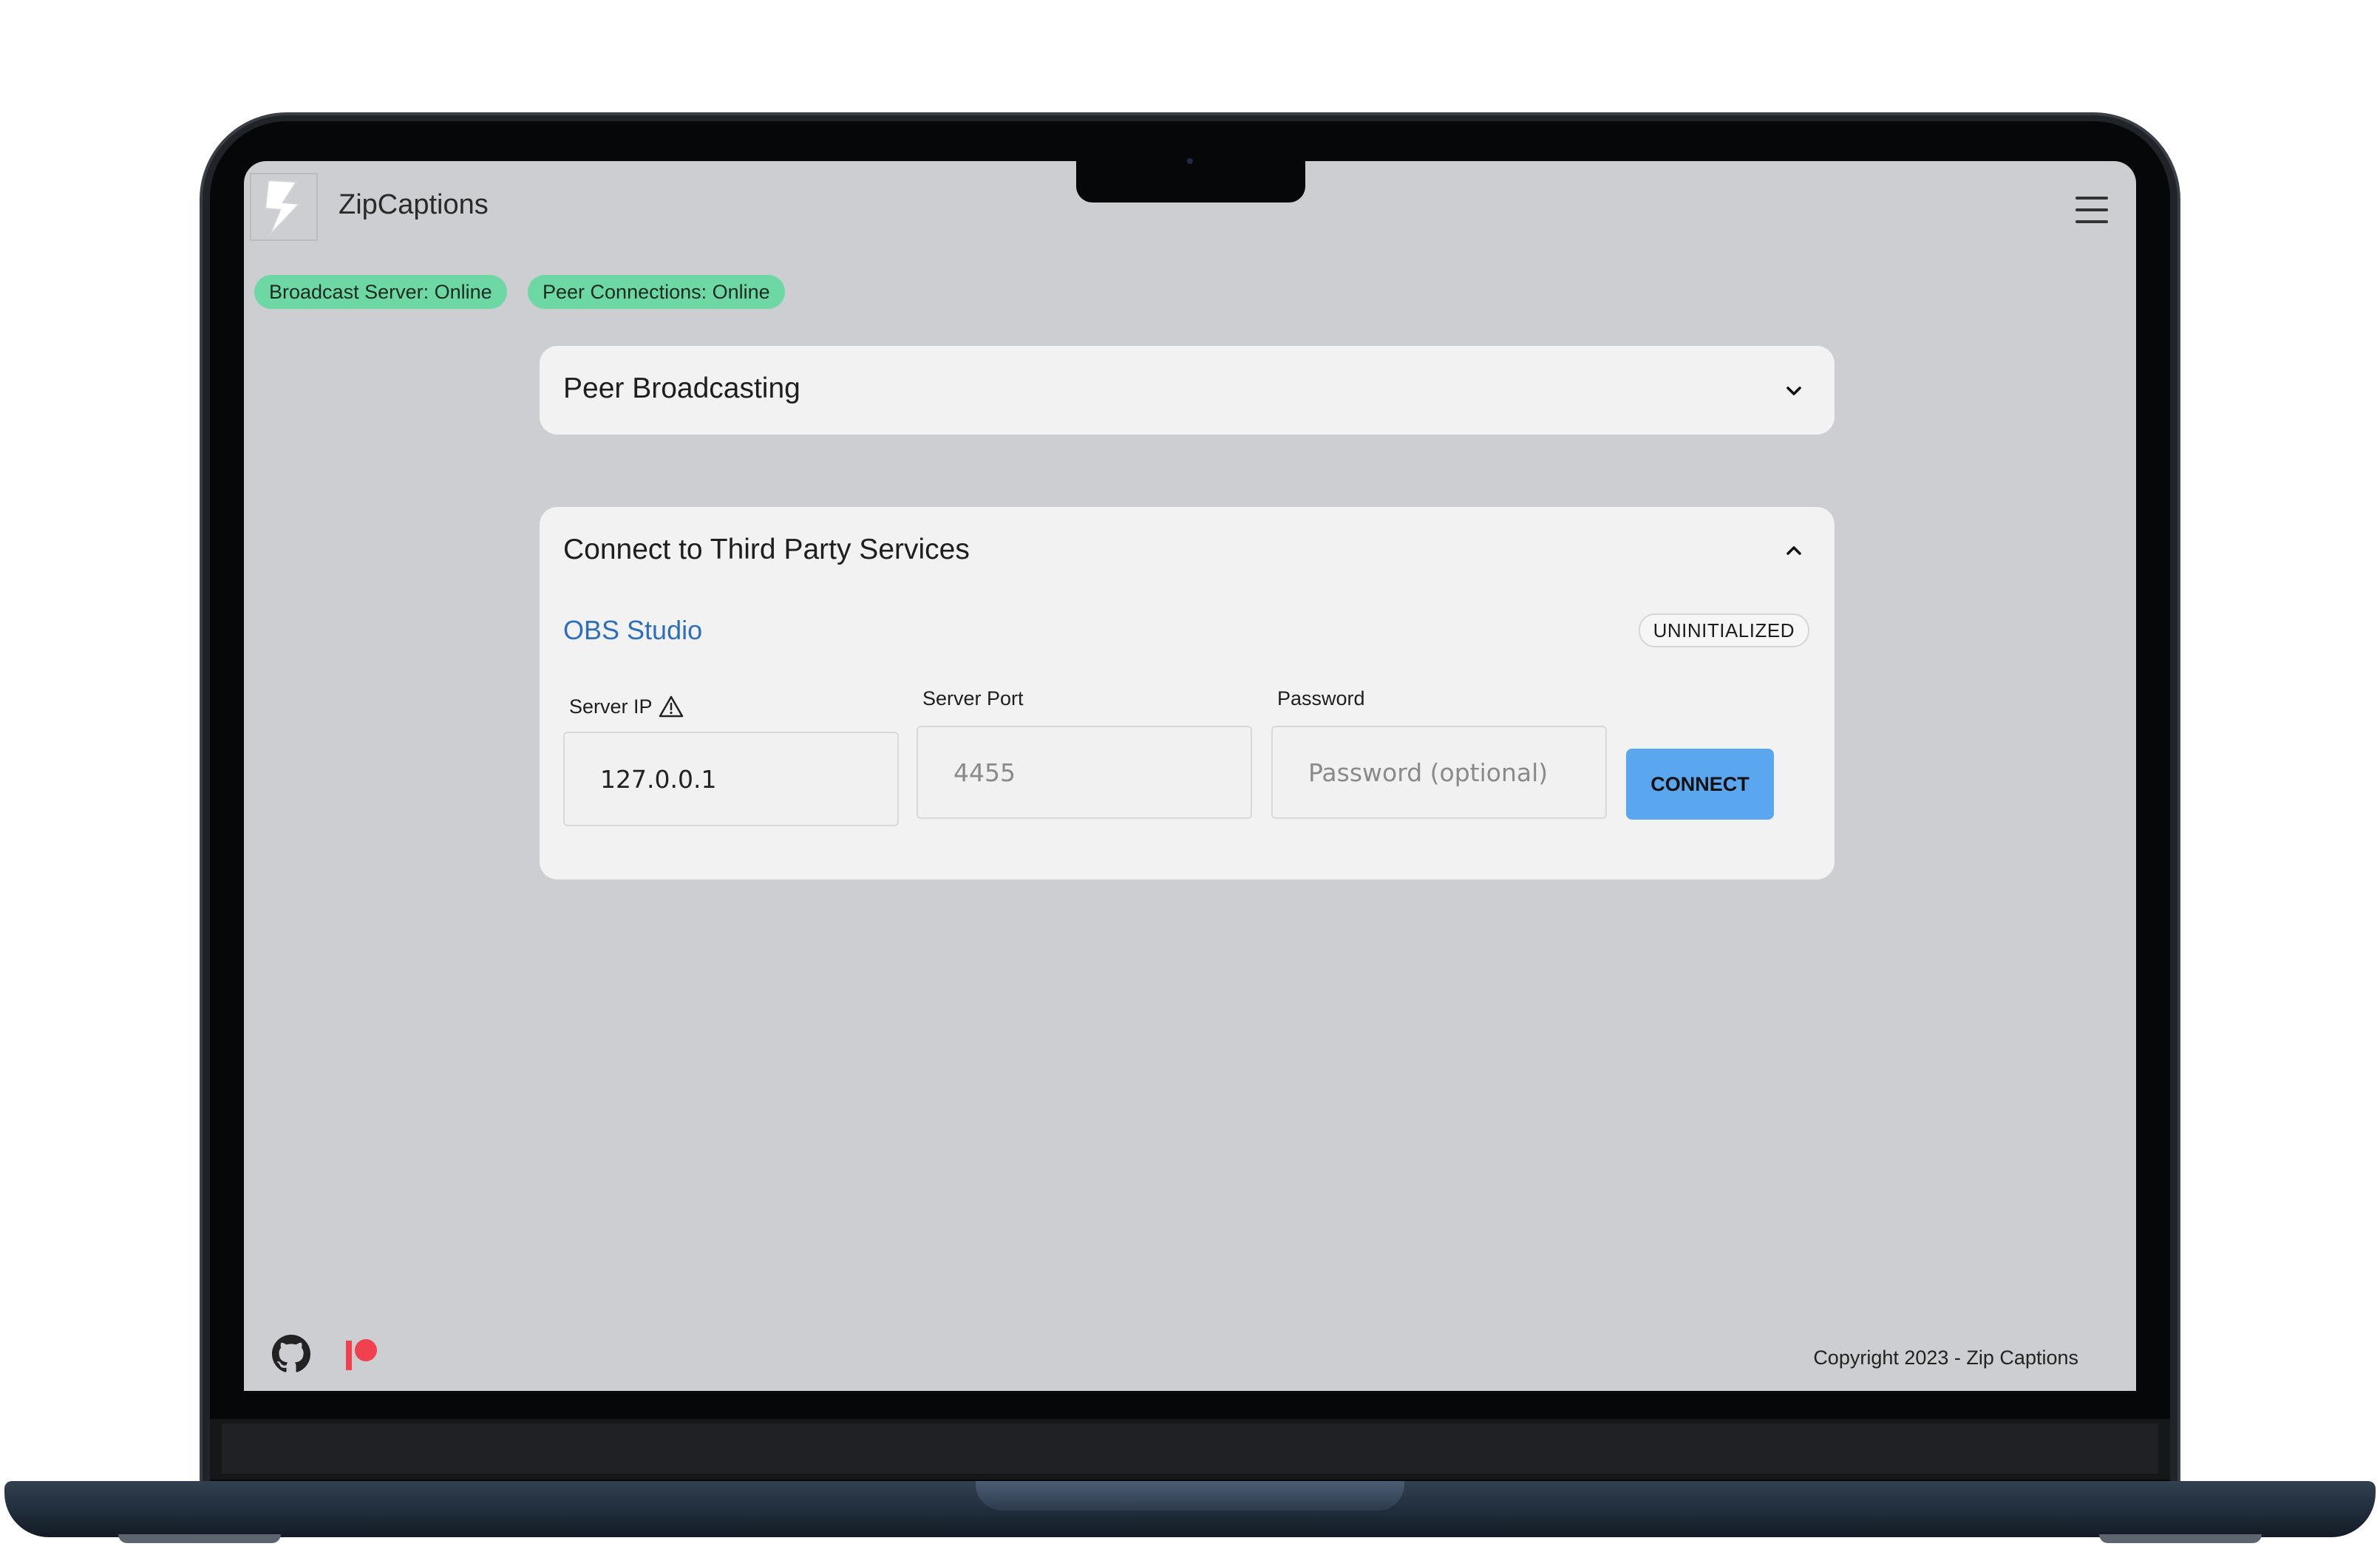  What do you see at coordinates (1794, 551) in the screenshot?
I see `chevron-up-icon` at bounding box center [1794, 551].